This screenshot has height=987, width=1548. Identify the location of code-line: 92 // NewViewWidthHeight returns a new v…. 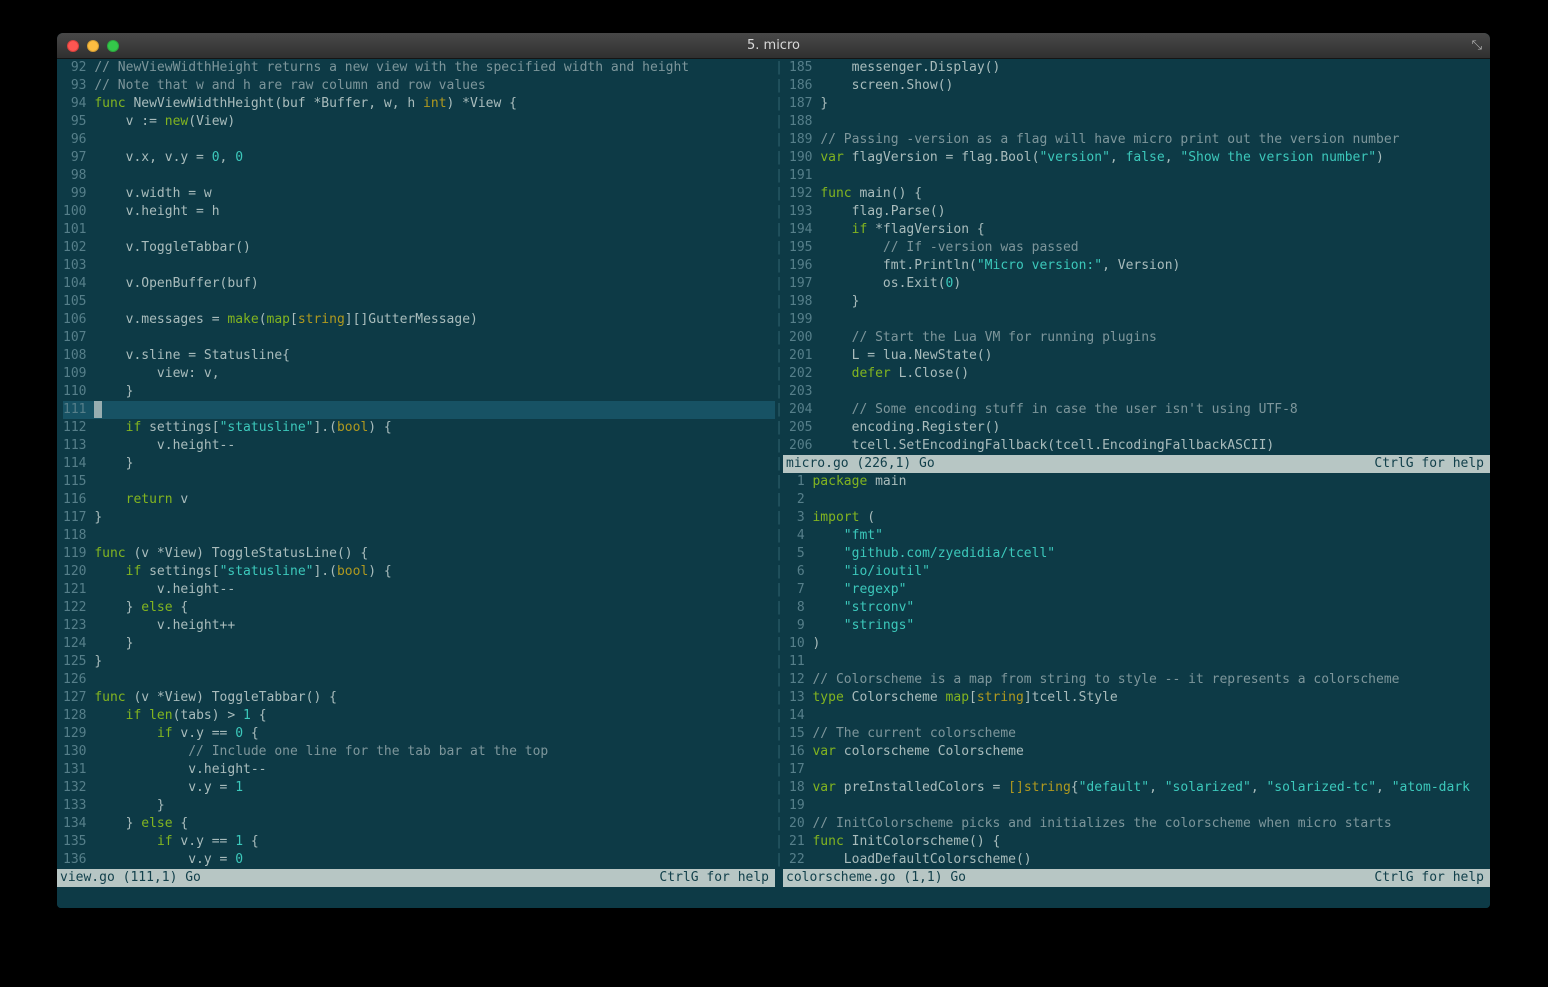
(419, 68).